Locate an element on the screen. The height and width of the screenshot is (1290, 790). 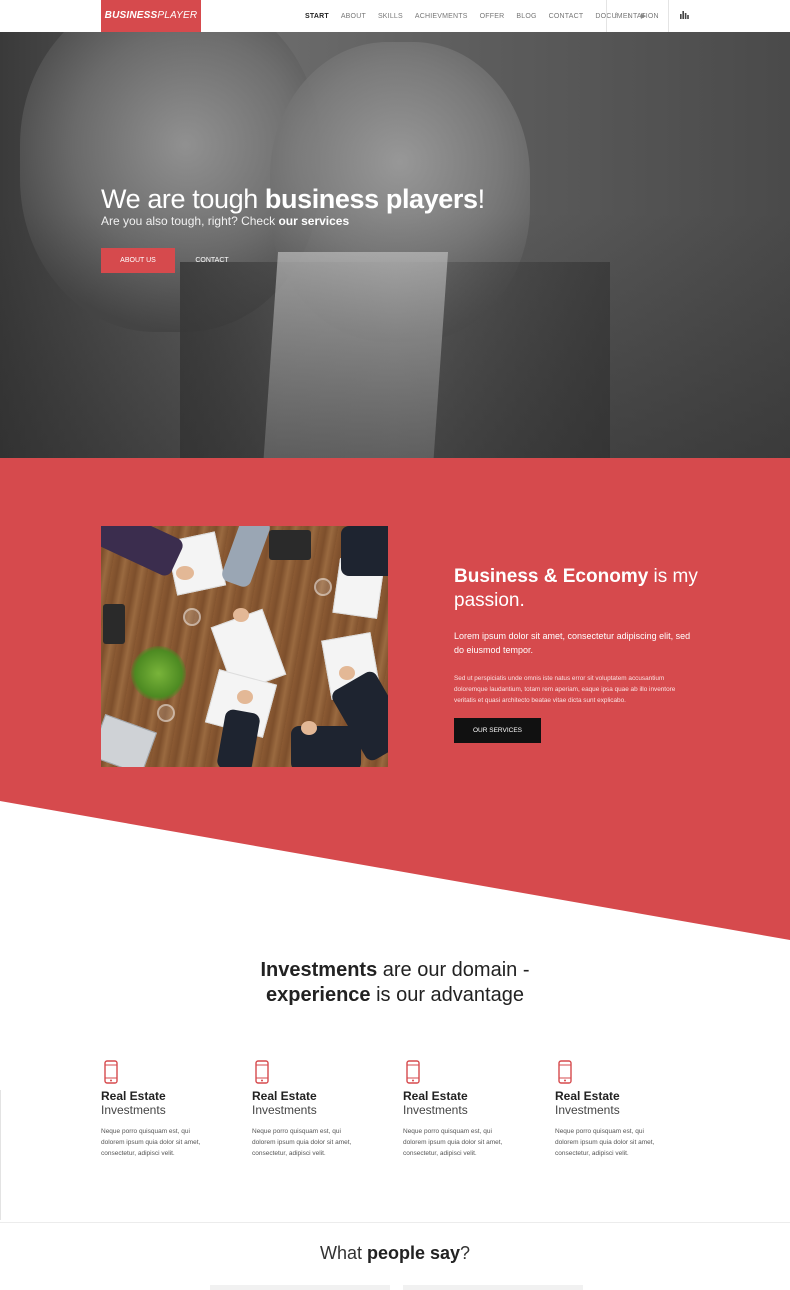
about-us-button: ABOUT US is located at coordinates (138, 260).